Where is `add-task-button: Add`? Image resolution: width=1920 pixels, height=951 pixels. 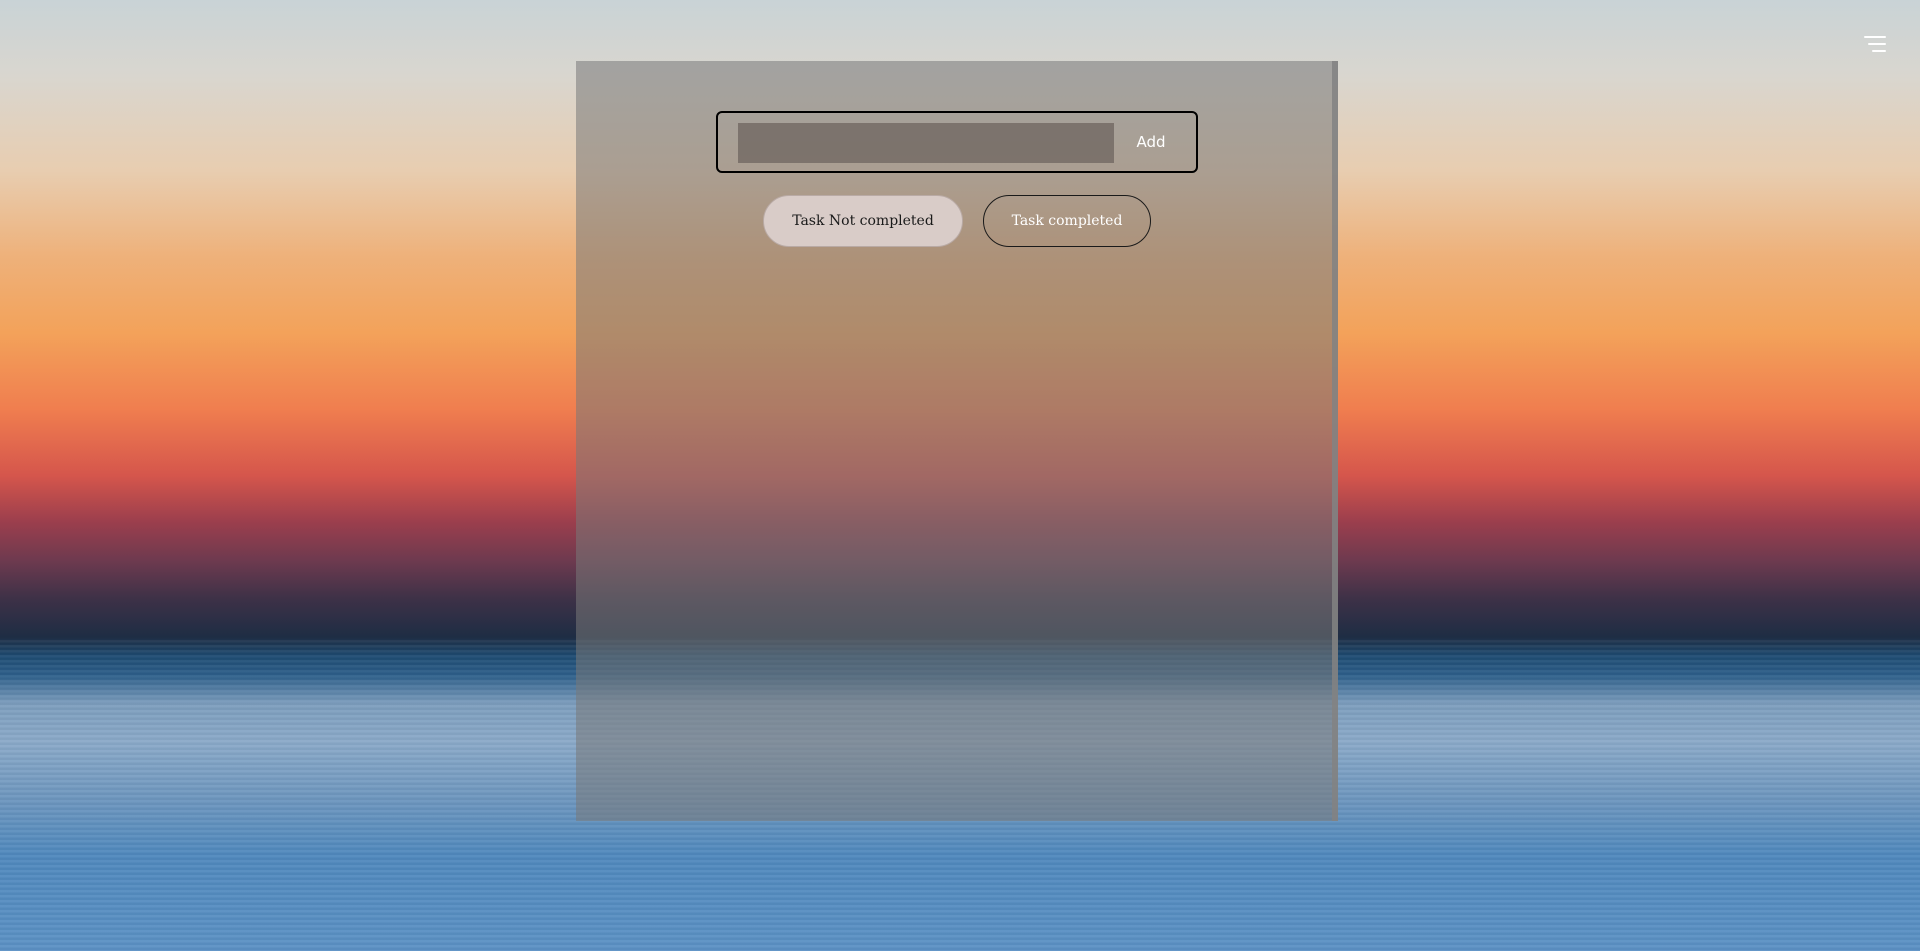
add-task-button: Add is located at coordinates (1151, 142).